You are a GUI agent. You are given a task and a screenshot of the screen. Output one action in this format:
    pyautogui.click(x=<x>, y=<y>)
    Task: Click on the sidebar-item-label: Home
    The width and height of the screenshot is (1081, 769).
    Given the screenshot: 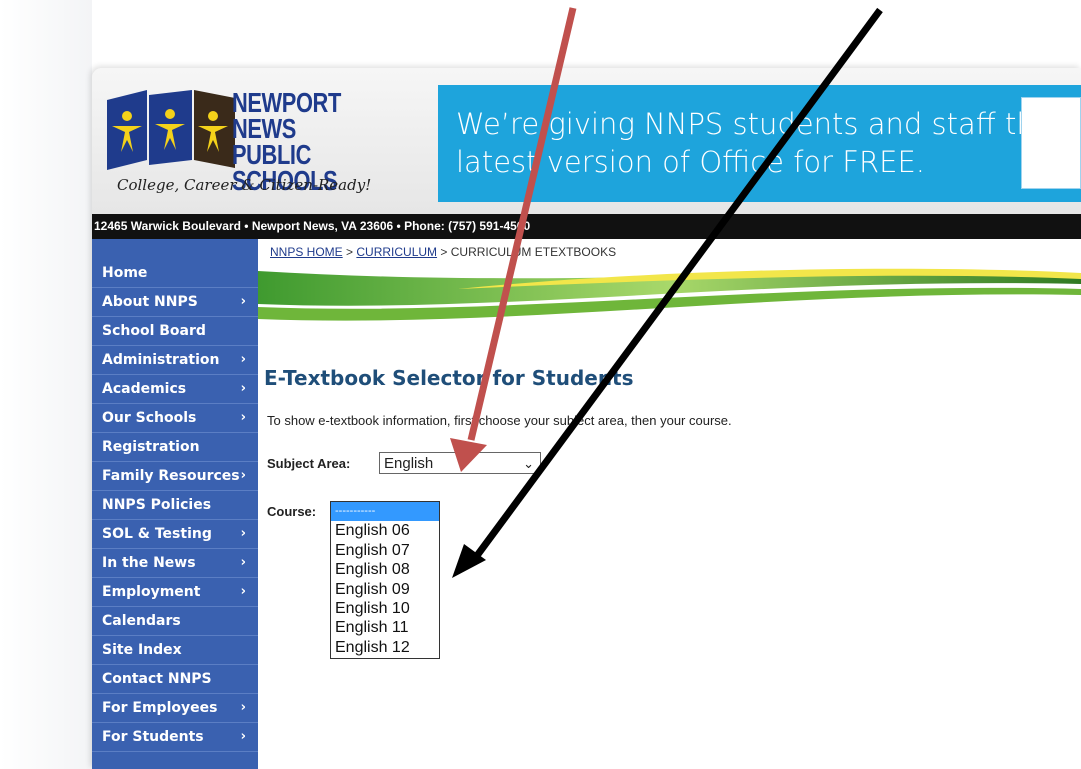 What is the action you would take?
    pyautogui.click(x=125, y=273)
    